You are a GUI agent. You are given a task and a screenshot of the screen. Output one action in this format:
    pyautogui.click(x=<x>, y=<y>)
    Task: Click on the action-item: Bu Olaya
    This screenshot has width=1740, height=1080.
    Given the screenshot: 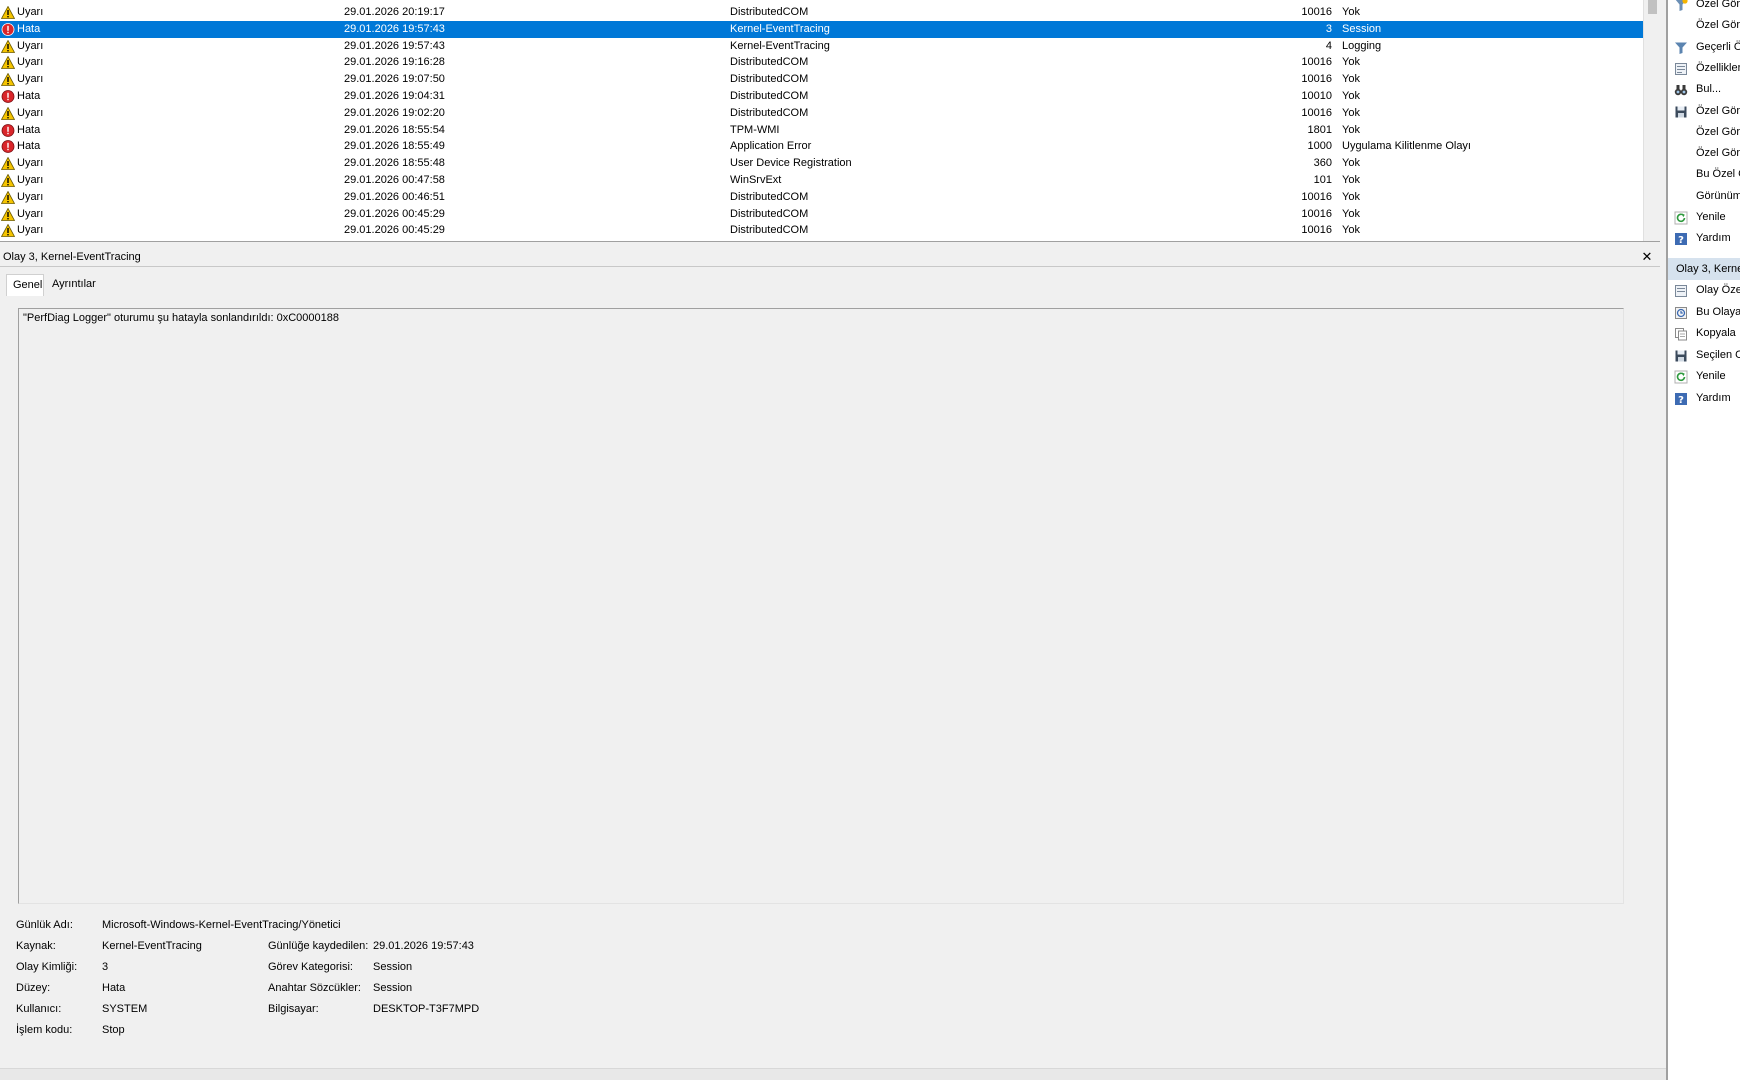 What is the action you would take?
    pyautogui.click(x=1704, y=312)
    